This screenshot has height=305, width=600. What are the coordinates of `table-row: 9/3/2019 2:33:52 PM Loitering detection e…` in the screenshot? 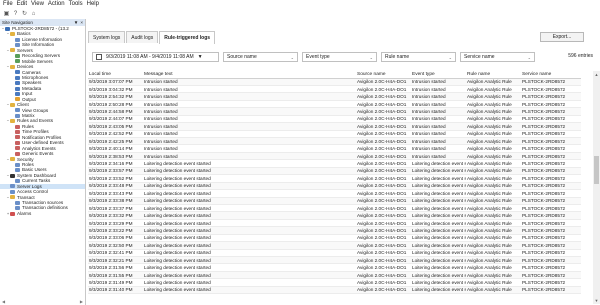 It's located at (334, 179).